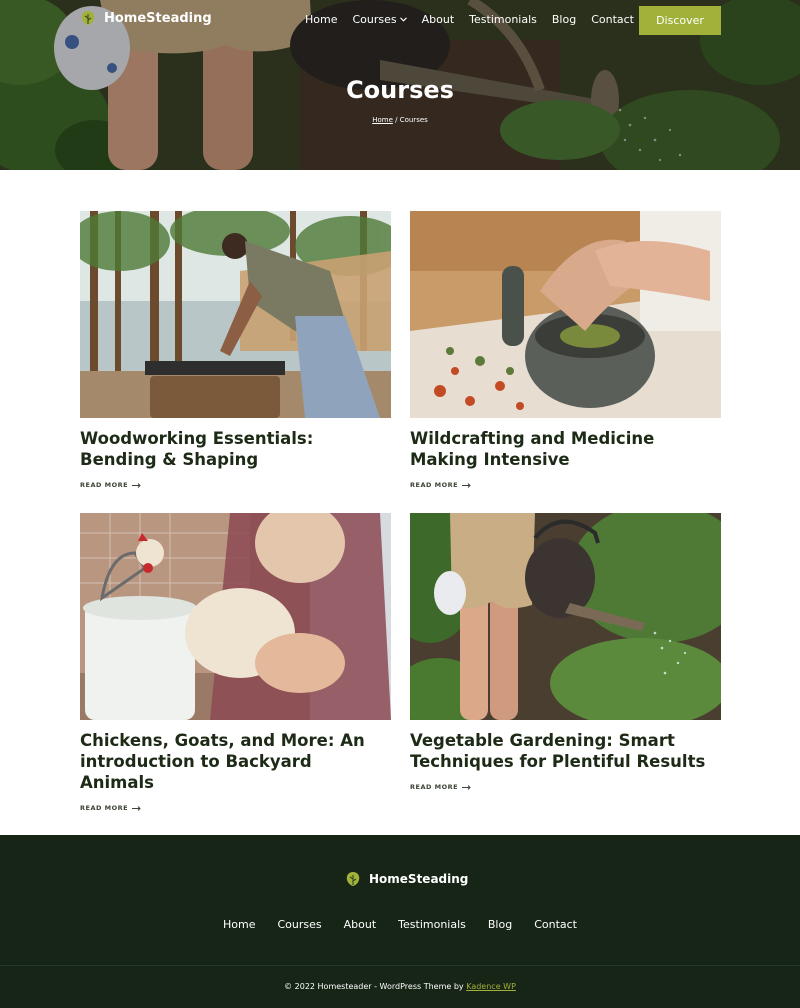  I want to click on chicken-photo, so click(235, 616).